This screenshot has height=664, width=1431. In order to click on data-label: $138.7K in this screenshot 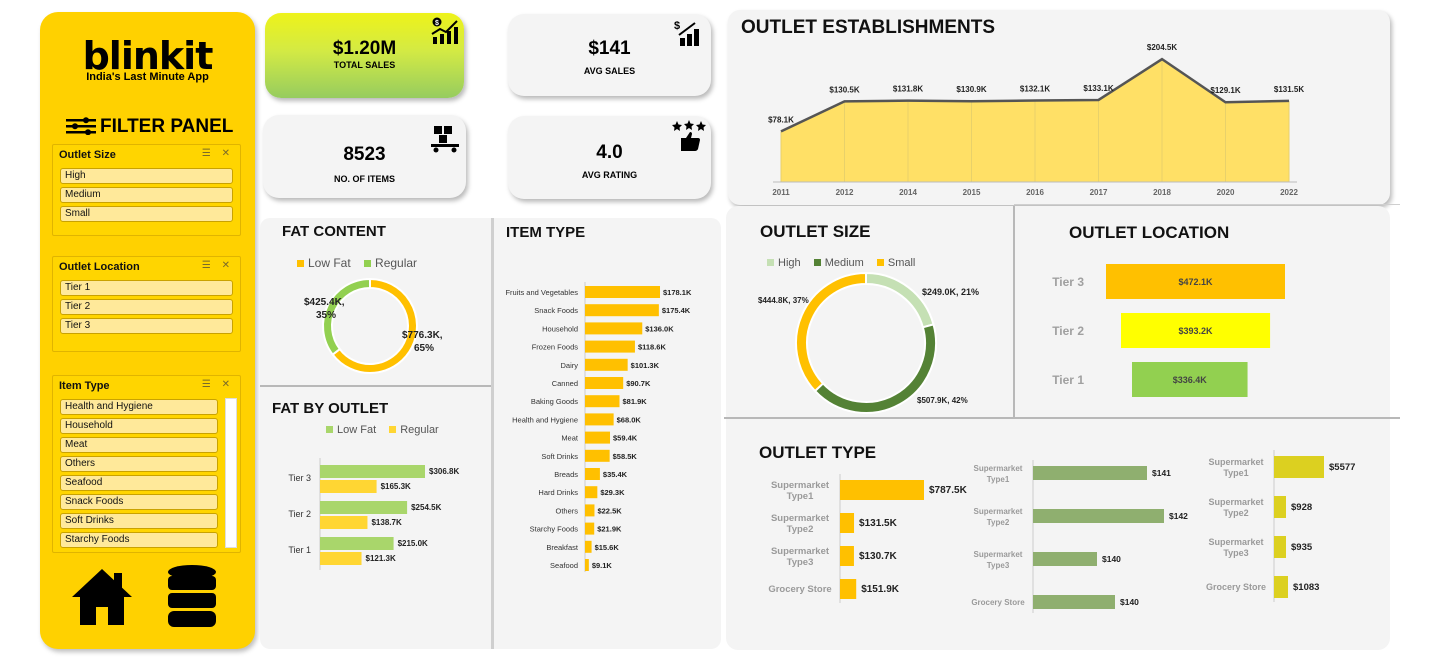, I will do `click(386, 522)`.